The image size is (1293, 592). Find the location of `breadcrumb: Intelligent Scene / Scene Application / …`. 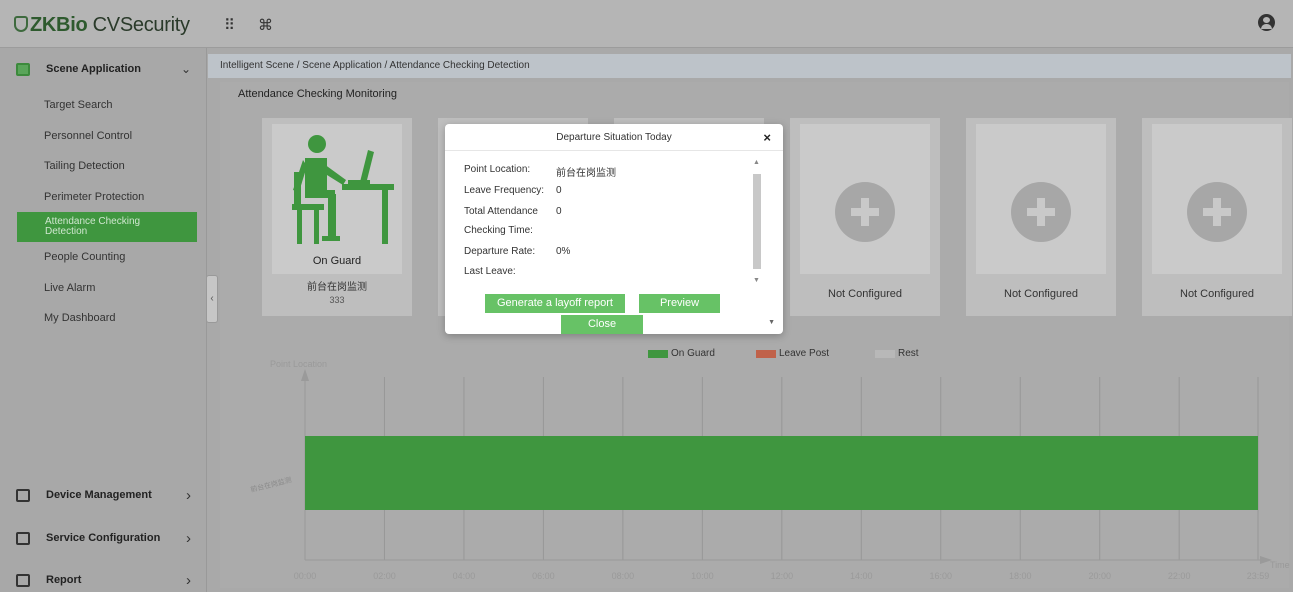

breadcrumb: Intelligent Scene / Scene Application / … is located at coordinates (749, 66).